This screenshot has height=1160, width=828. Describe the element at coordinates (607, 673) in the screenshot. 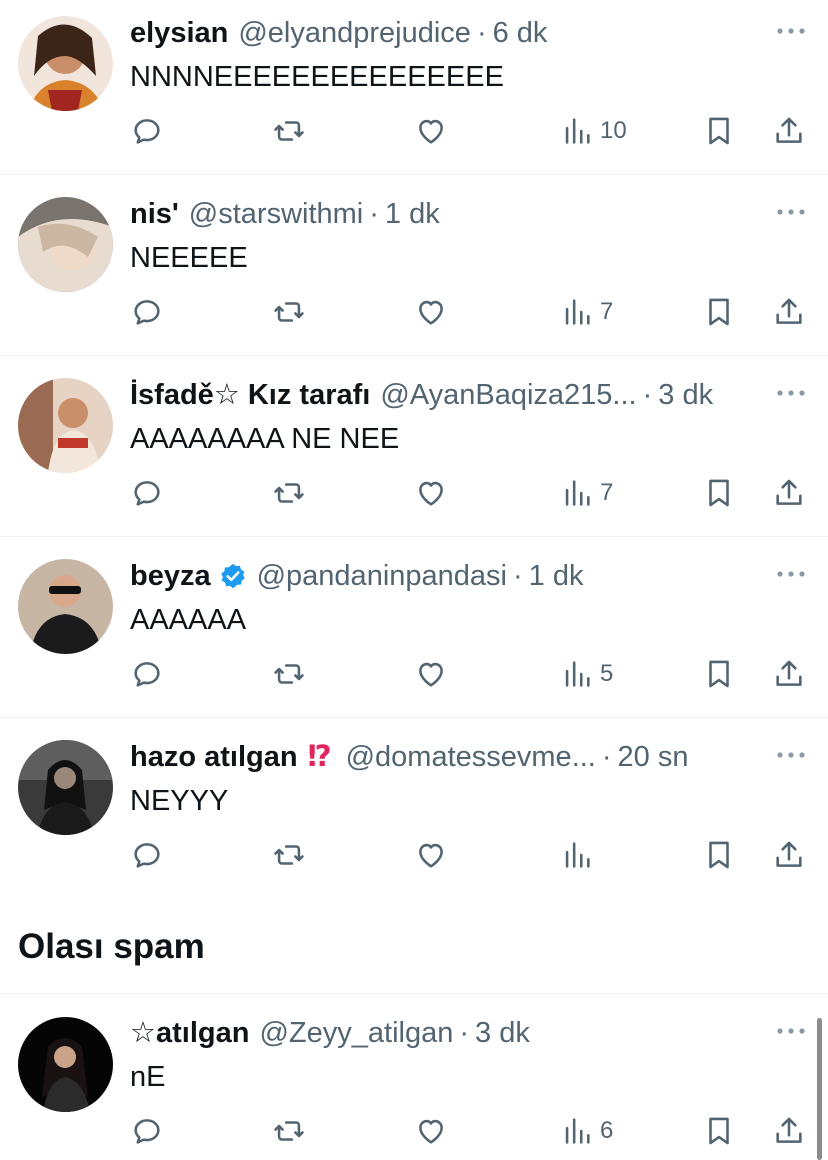

I see `views-count: 5` at that location.